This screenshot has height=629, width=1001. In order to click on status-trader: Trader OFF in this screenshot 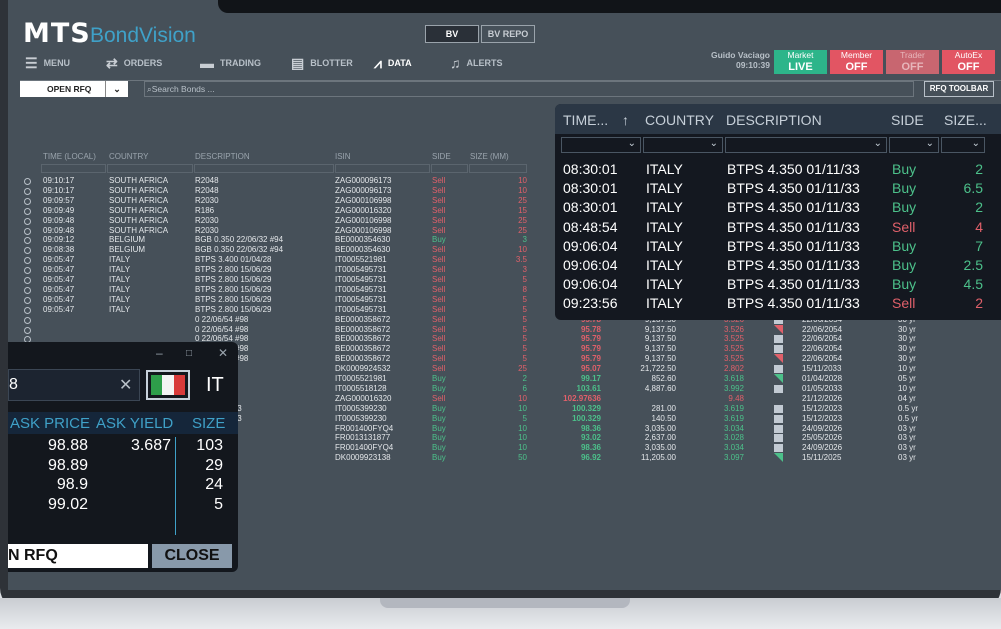, I will do `click(912, 62)`.